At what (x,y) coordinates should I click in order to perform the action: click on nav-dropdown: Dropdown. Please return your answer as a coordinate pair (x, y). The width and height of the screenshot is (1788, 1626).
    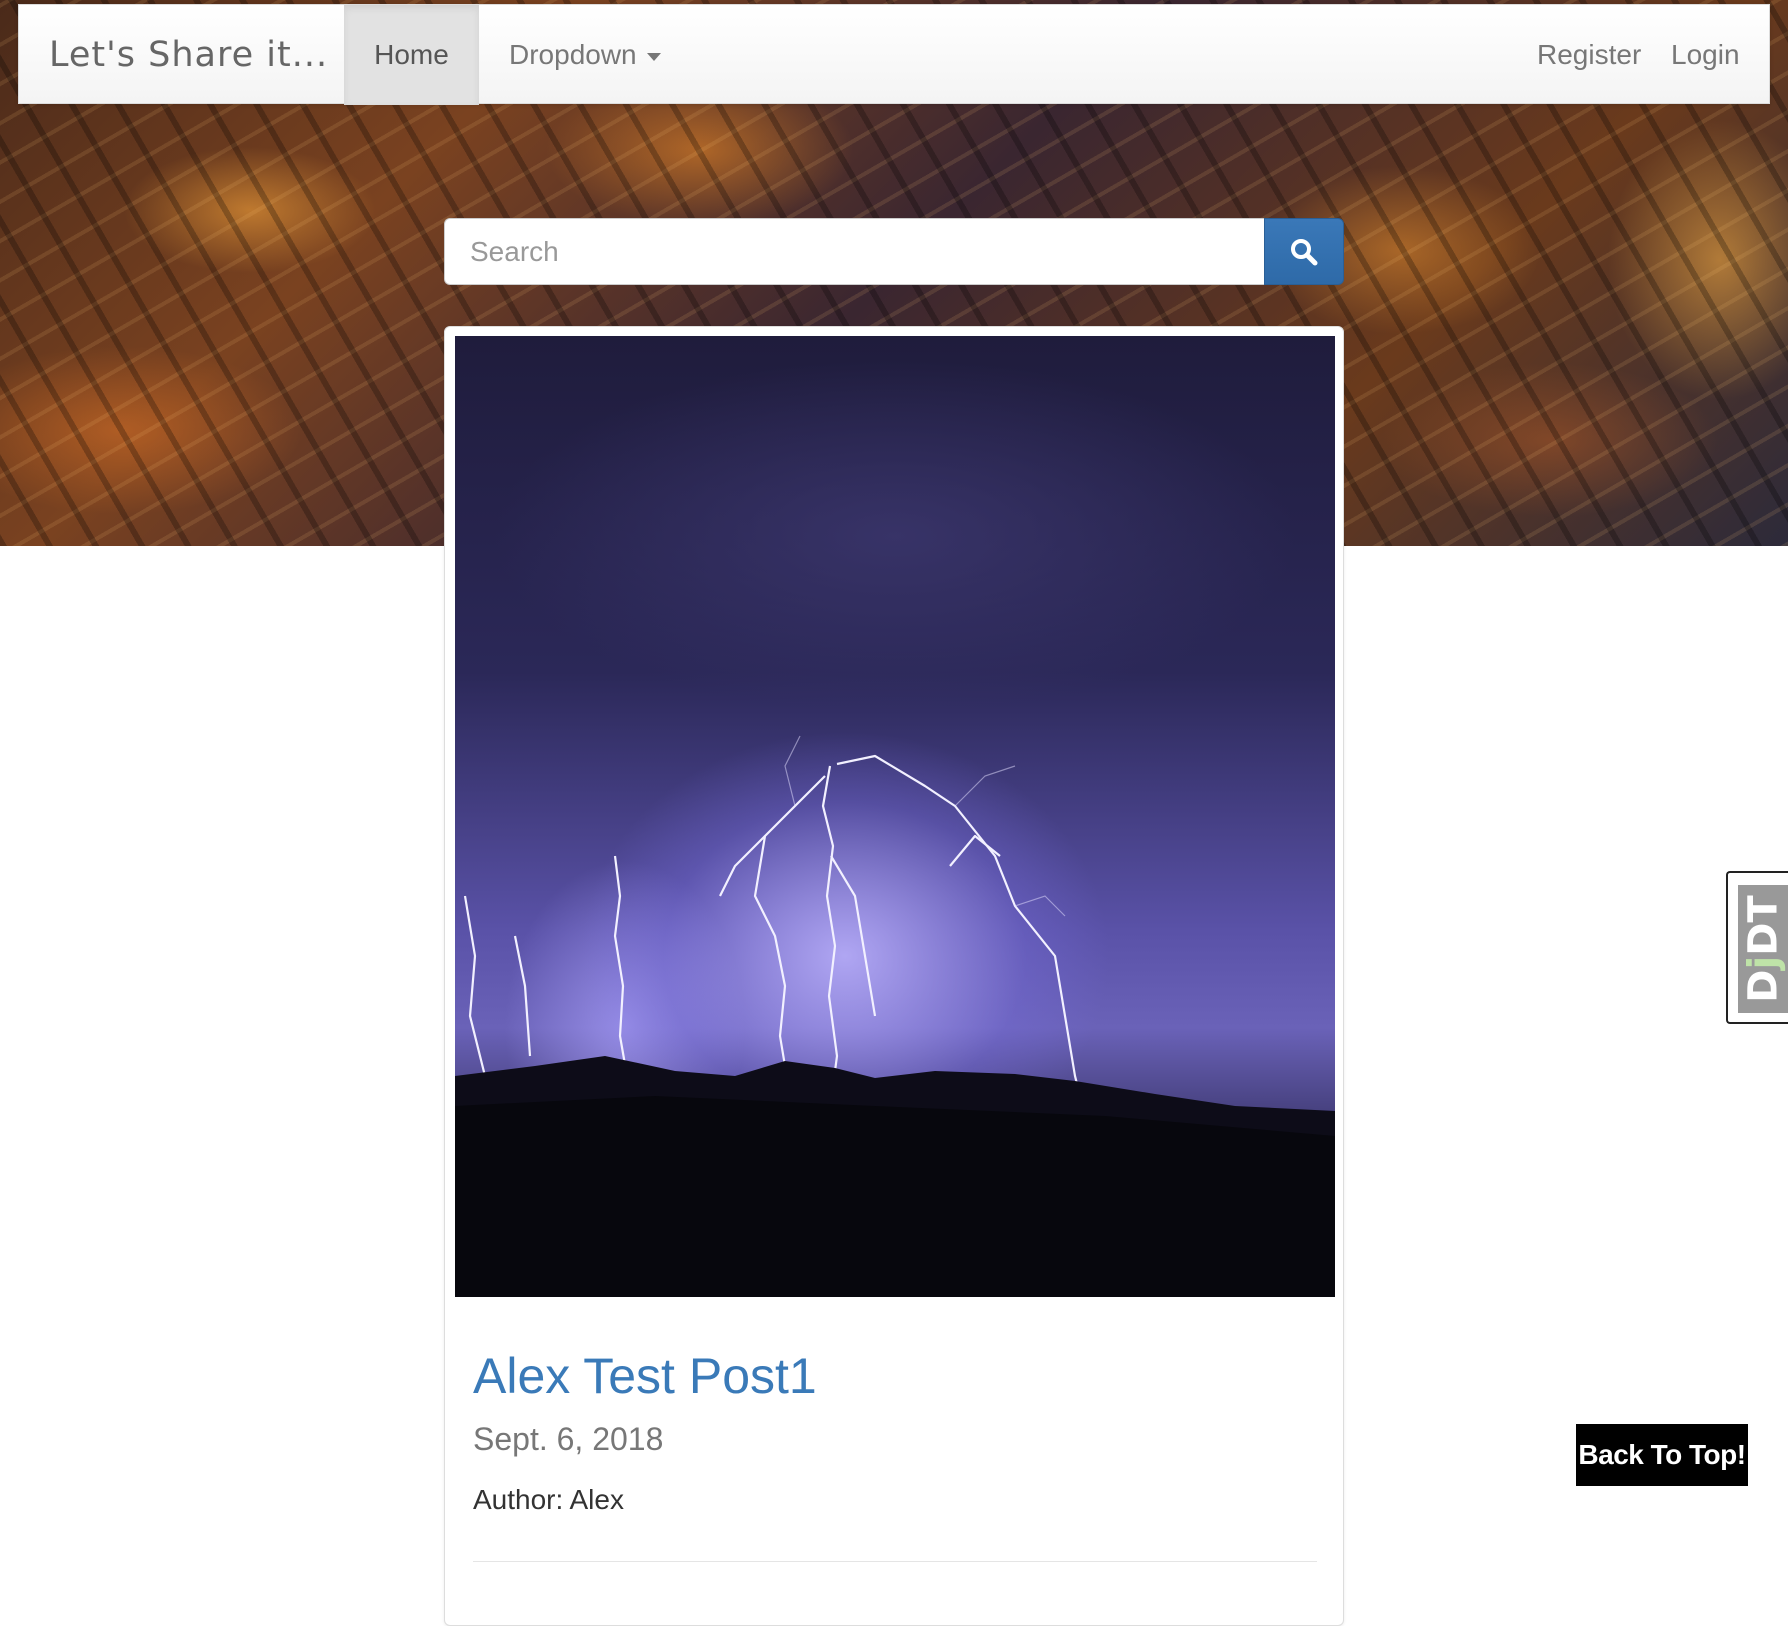
    Looking at the image, I should click on (585, 55).